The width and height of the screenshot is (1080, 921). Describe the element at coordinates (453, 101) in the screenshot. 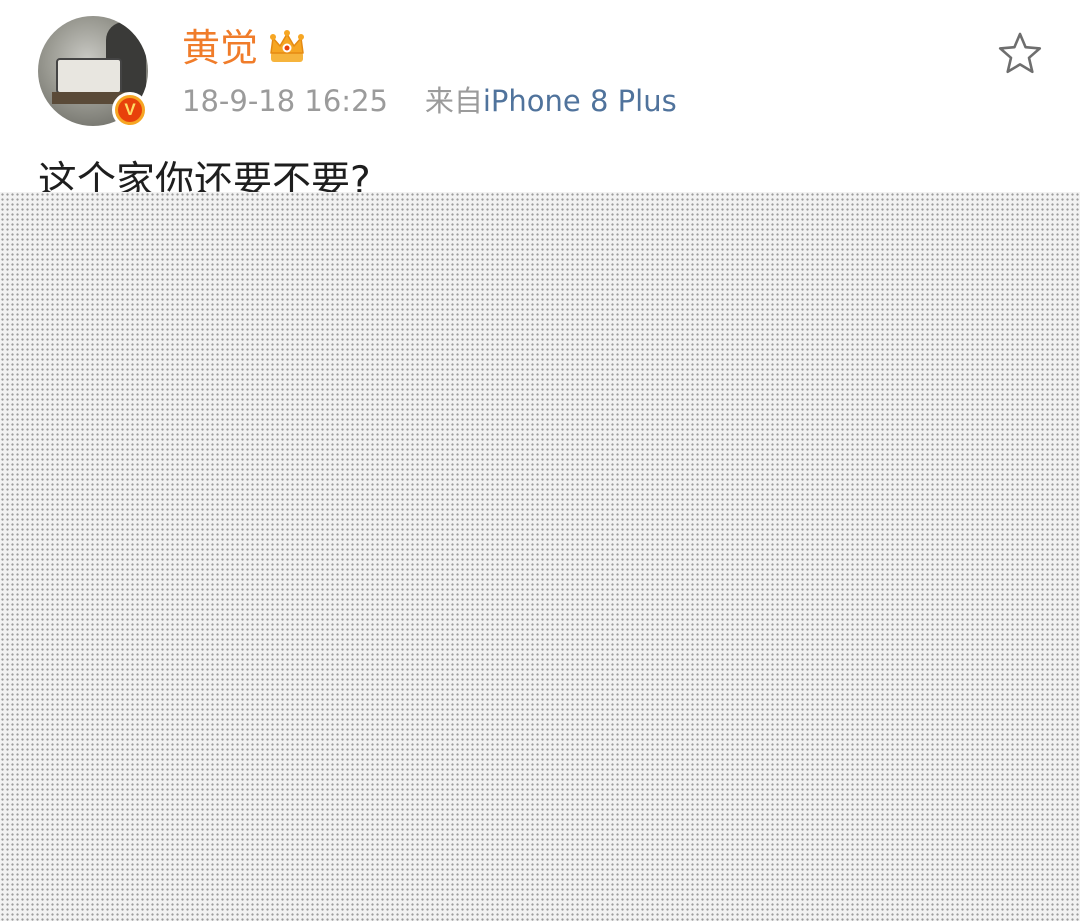

I see `source-prefix: 来自` at that location.